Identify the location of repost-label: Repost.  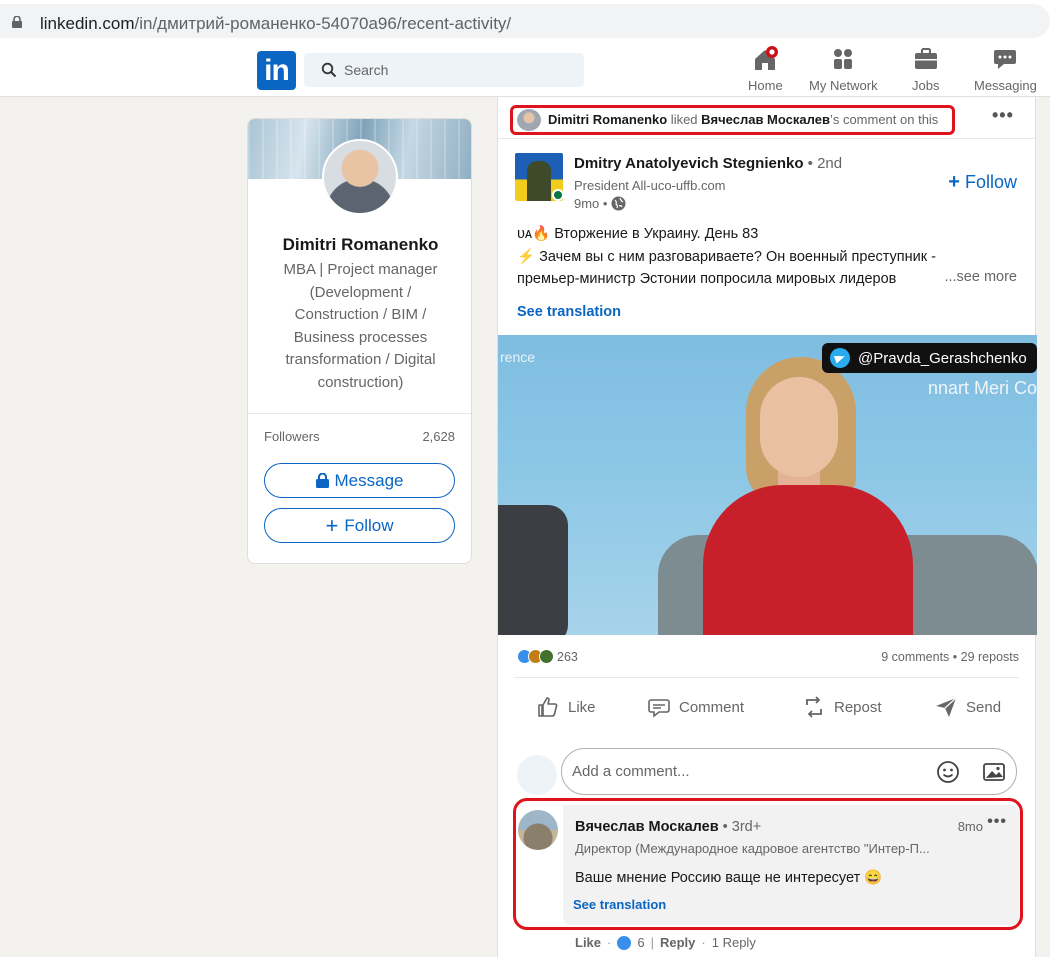
(858, 707).